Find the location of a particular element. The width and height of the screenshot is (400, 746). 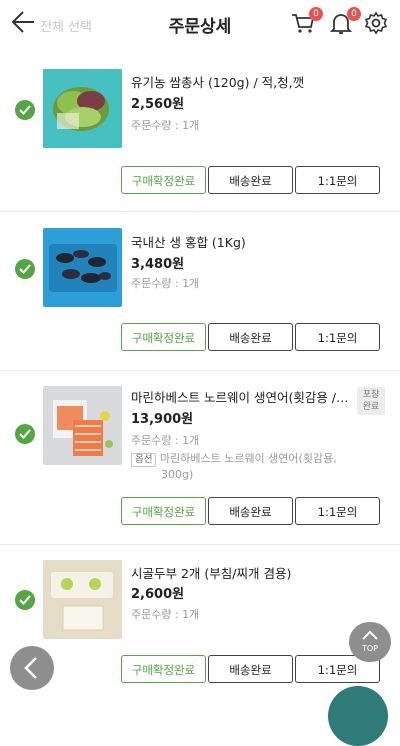

floating-action-button is located at coordinates (358, 716).